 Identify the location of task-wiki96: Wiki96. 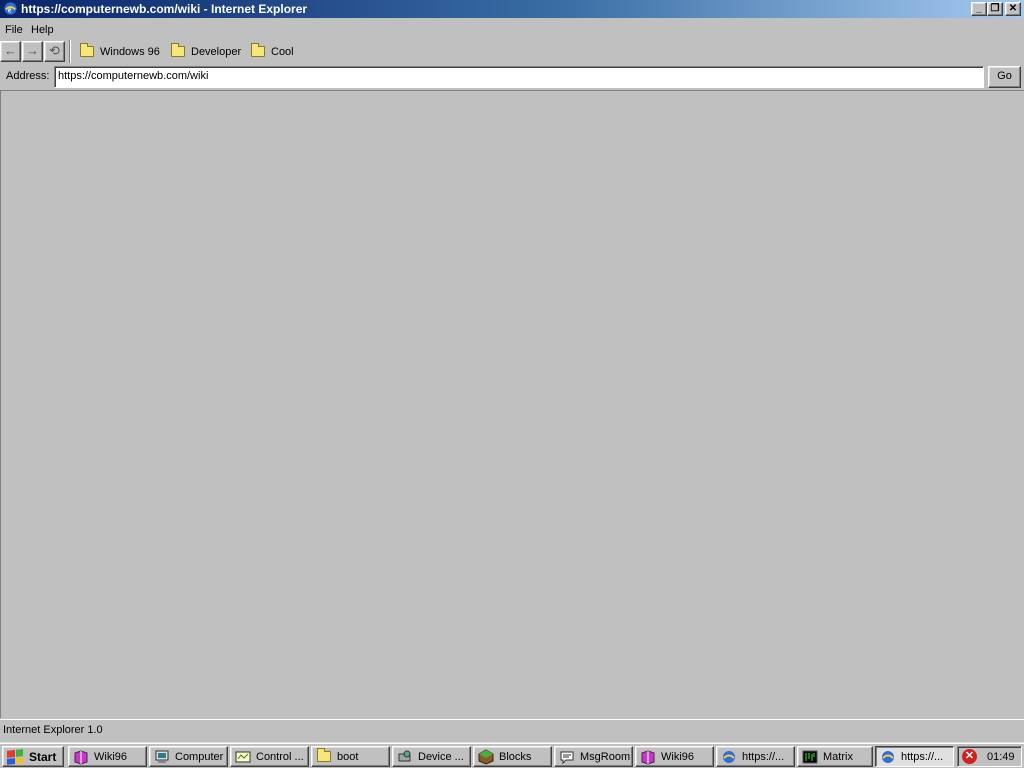
(107, 756).